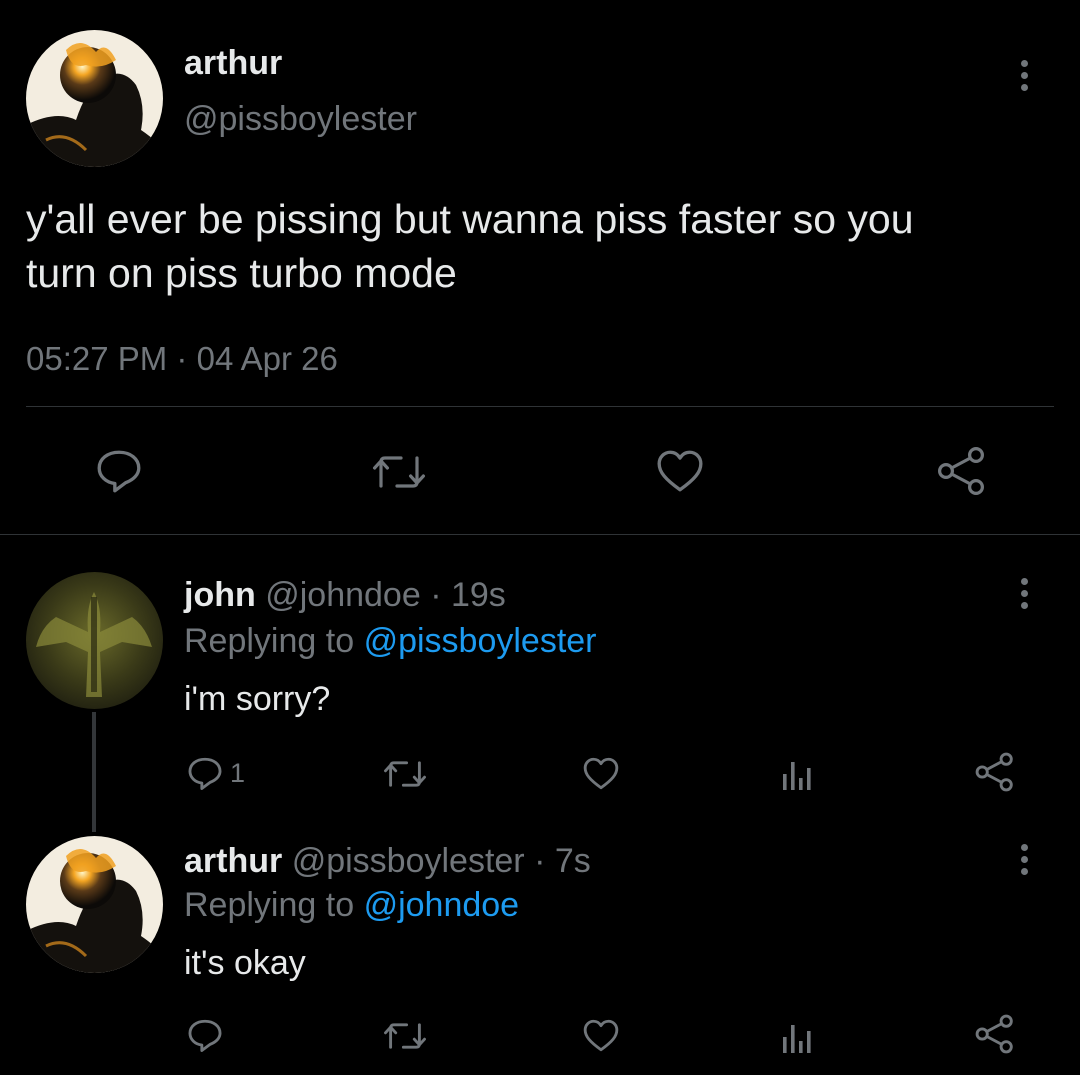 The image size is (1080, 1075). Describe the element at coordinates (257, 699) in the screenshot. I see `reply-text: i'm sorry?` at that location.